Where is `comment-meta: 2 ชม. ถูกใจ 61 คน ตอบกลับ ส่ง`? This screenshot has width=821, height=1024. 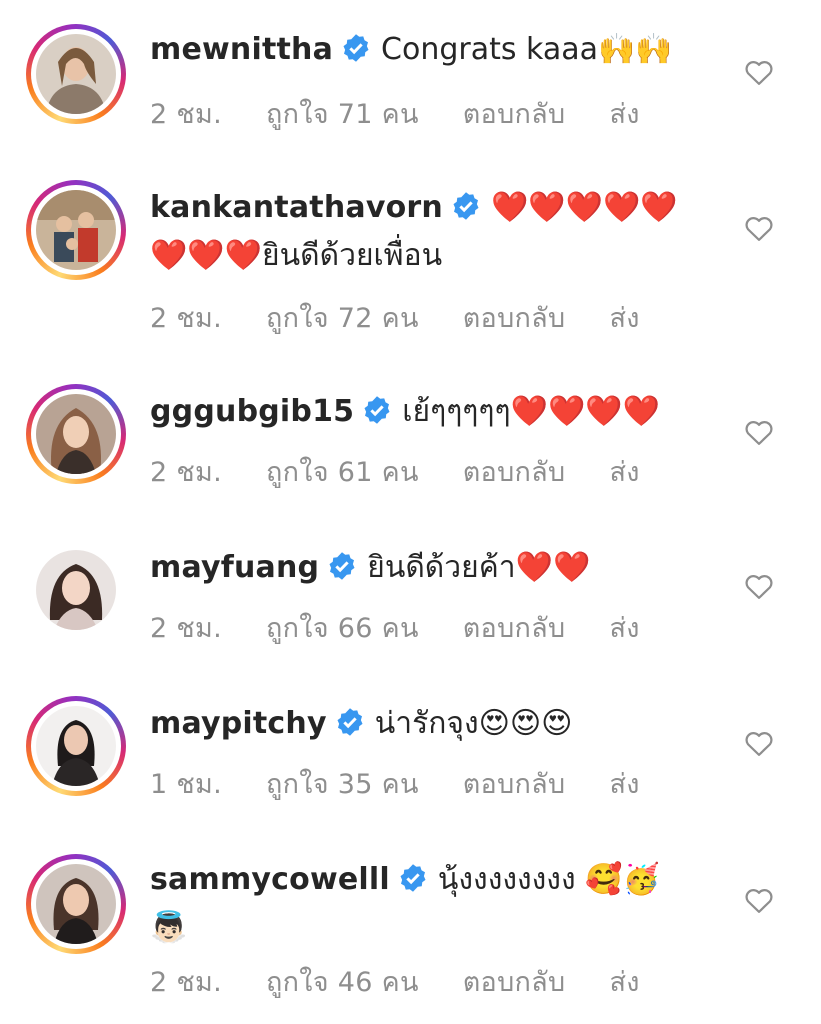 comment-meta: 2 ชม. ถูกใจ 61 คน ตอบกลับ ส่ง is located at coordinates (417, 471).